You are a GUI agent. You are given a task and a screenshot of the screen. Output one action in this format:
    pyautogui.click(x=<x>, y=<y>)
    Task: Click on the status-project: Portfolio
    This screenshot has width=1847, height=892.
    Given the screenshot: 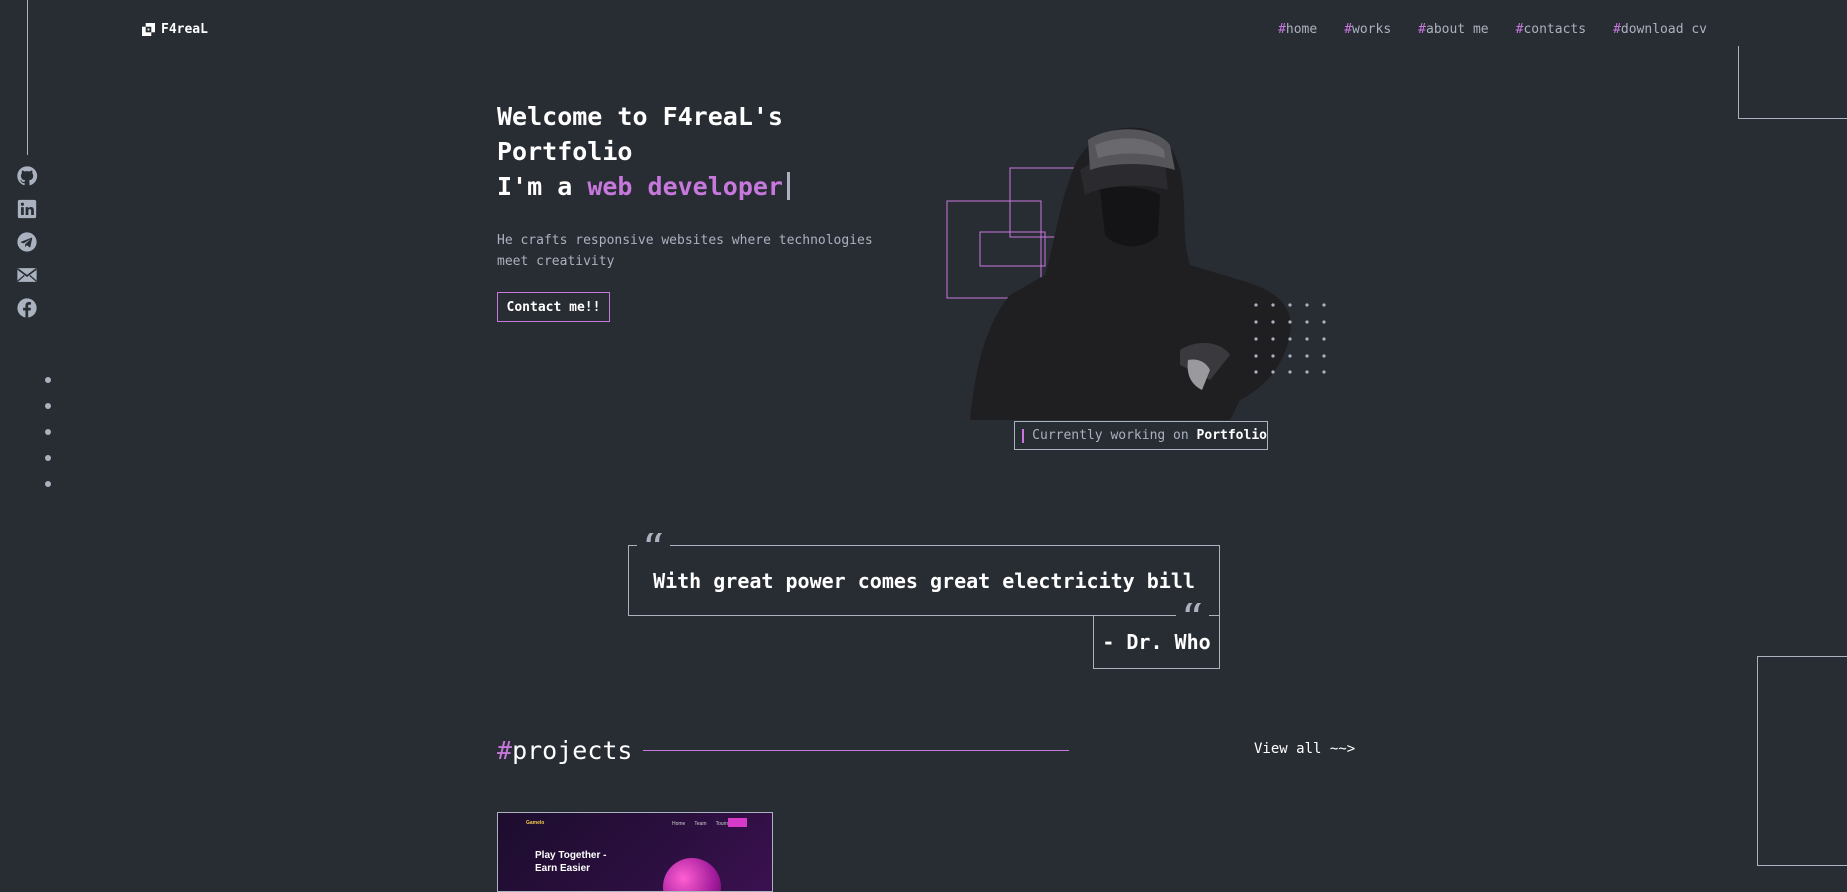 What is the action you would take?
    pyautogui.click(x=1231, y=435)
    